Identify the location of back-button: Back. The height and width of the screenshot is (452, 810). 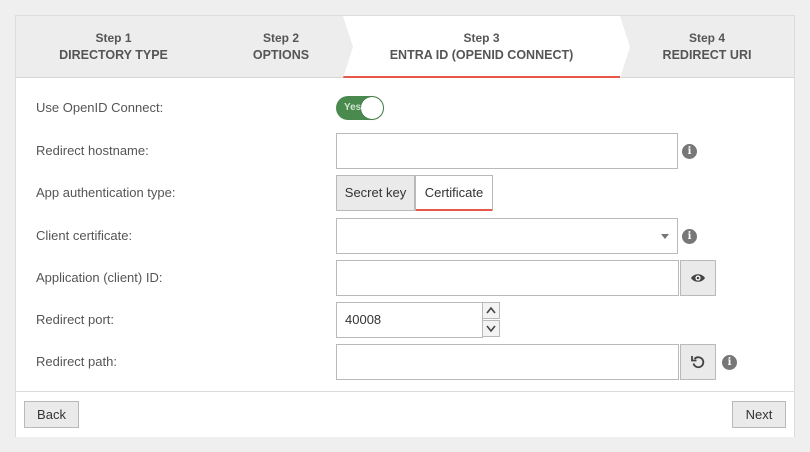
(51, 414).